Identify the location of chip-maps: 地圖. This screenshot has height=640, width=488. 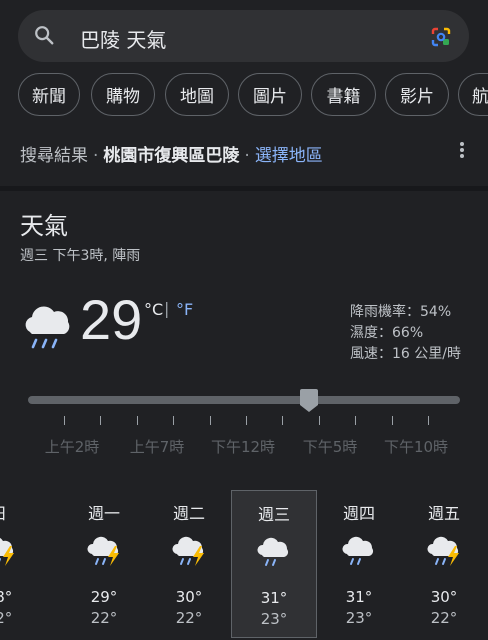
(197, 94).